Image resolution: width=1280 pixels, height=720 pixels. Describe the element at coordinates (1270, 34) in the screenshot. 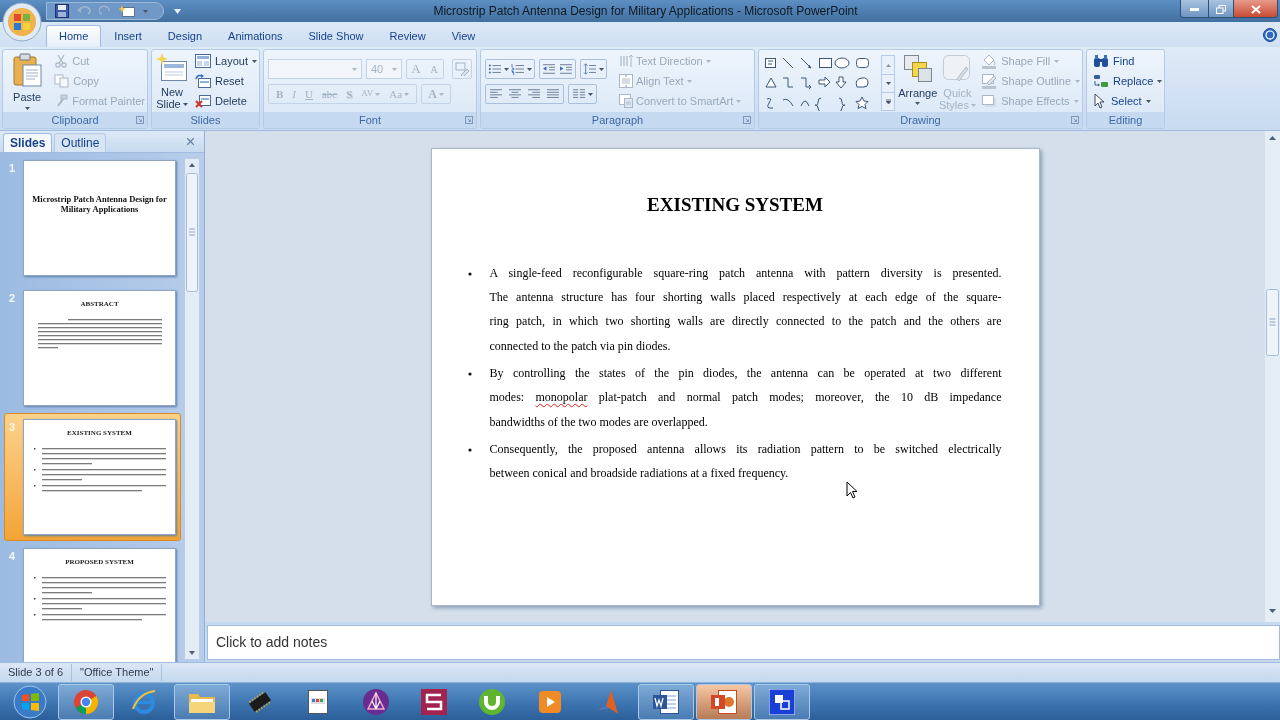

I see `help-icon` at that location.